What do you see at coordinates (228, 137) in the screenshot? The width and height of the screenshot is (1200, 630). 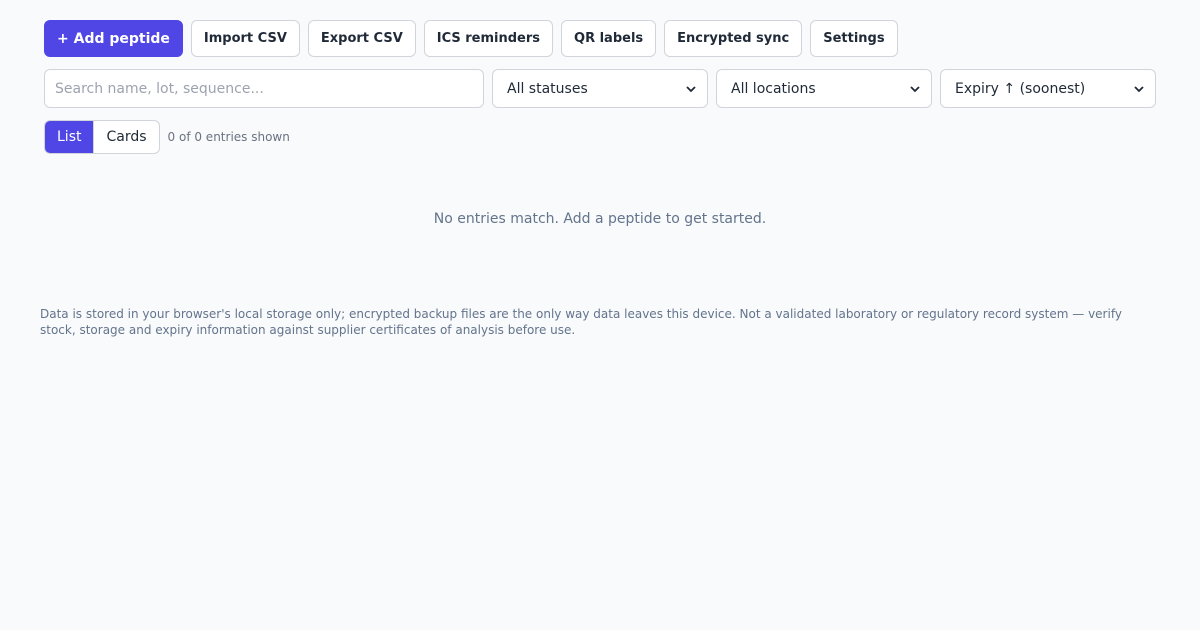 I see `entries-count: 0 of 0 entries shown` at bounding box center [228, 137].